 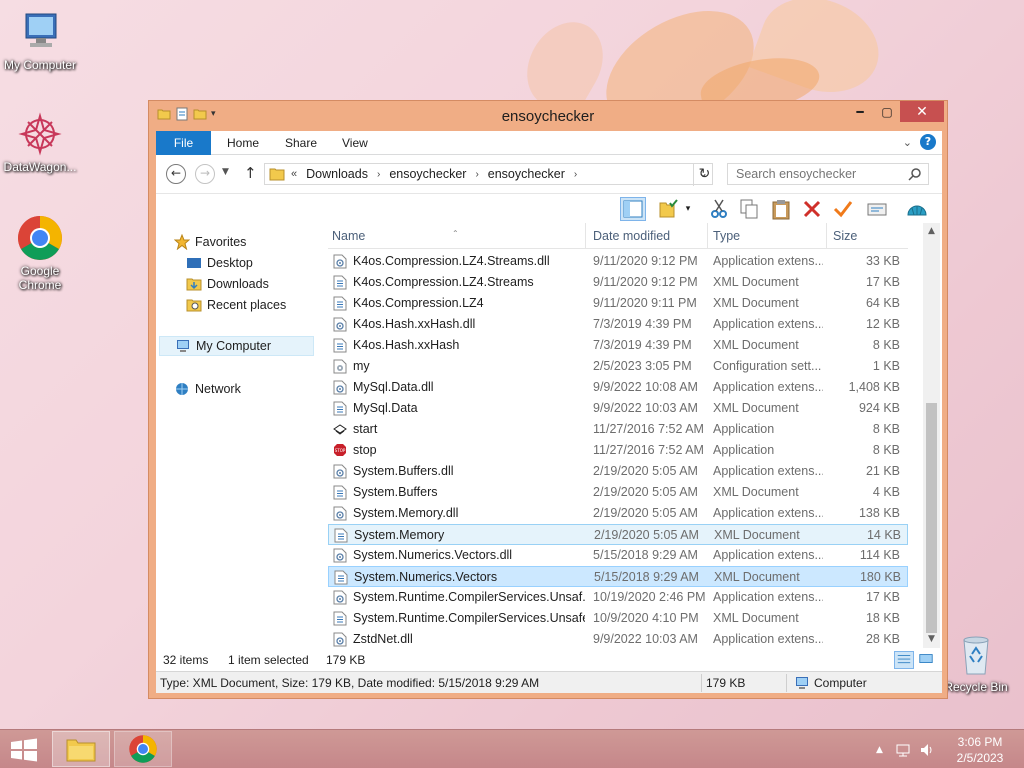 I want to click on file-name: System.Memory, so click(x=470, y=535).